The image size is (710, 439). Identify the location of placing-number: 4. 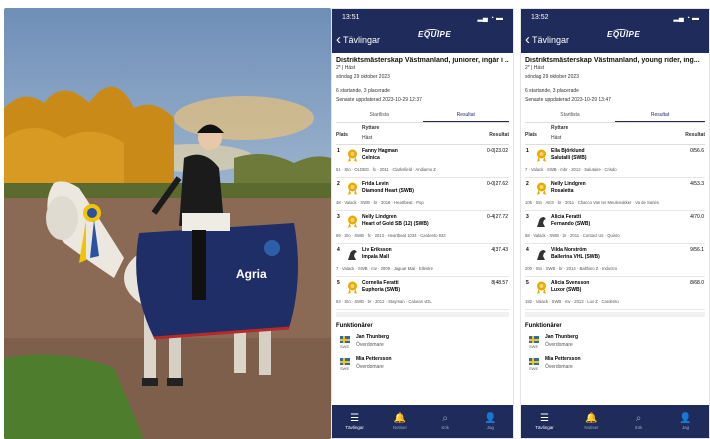
(338, 250).